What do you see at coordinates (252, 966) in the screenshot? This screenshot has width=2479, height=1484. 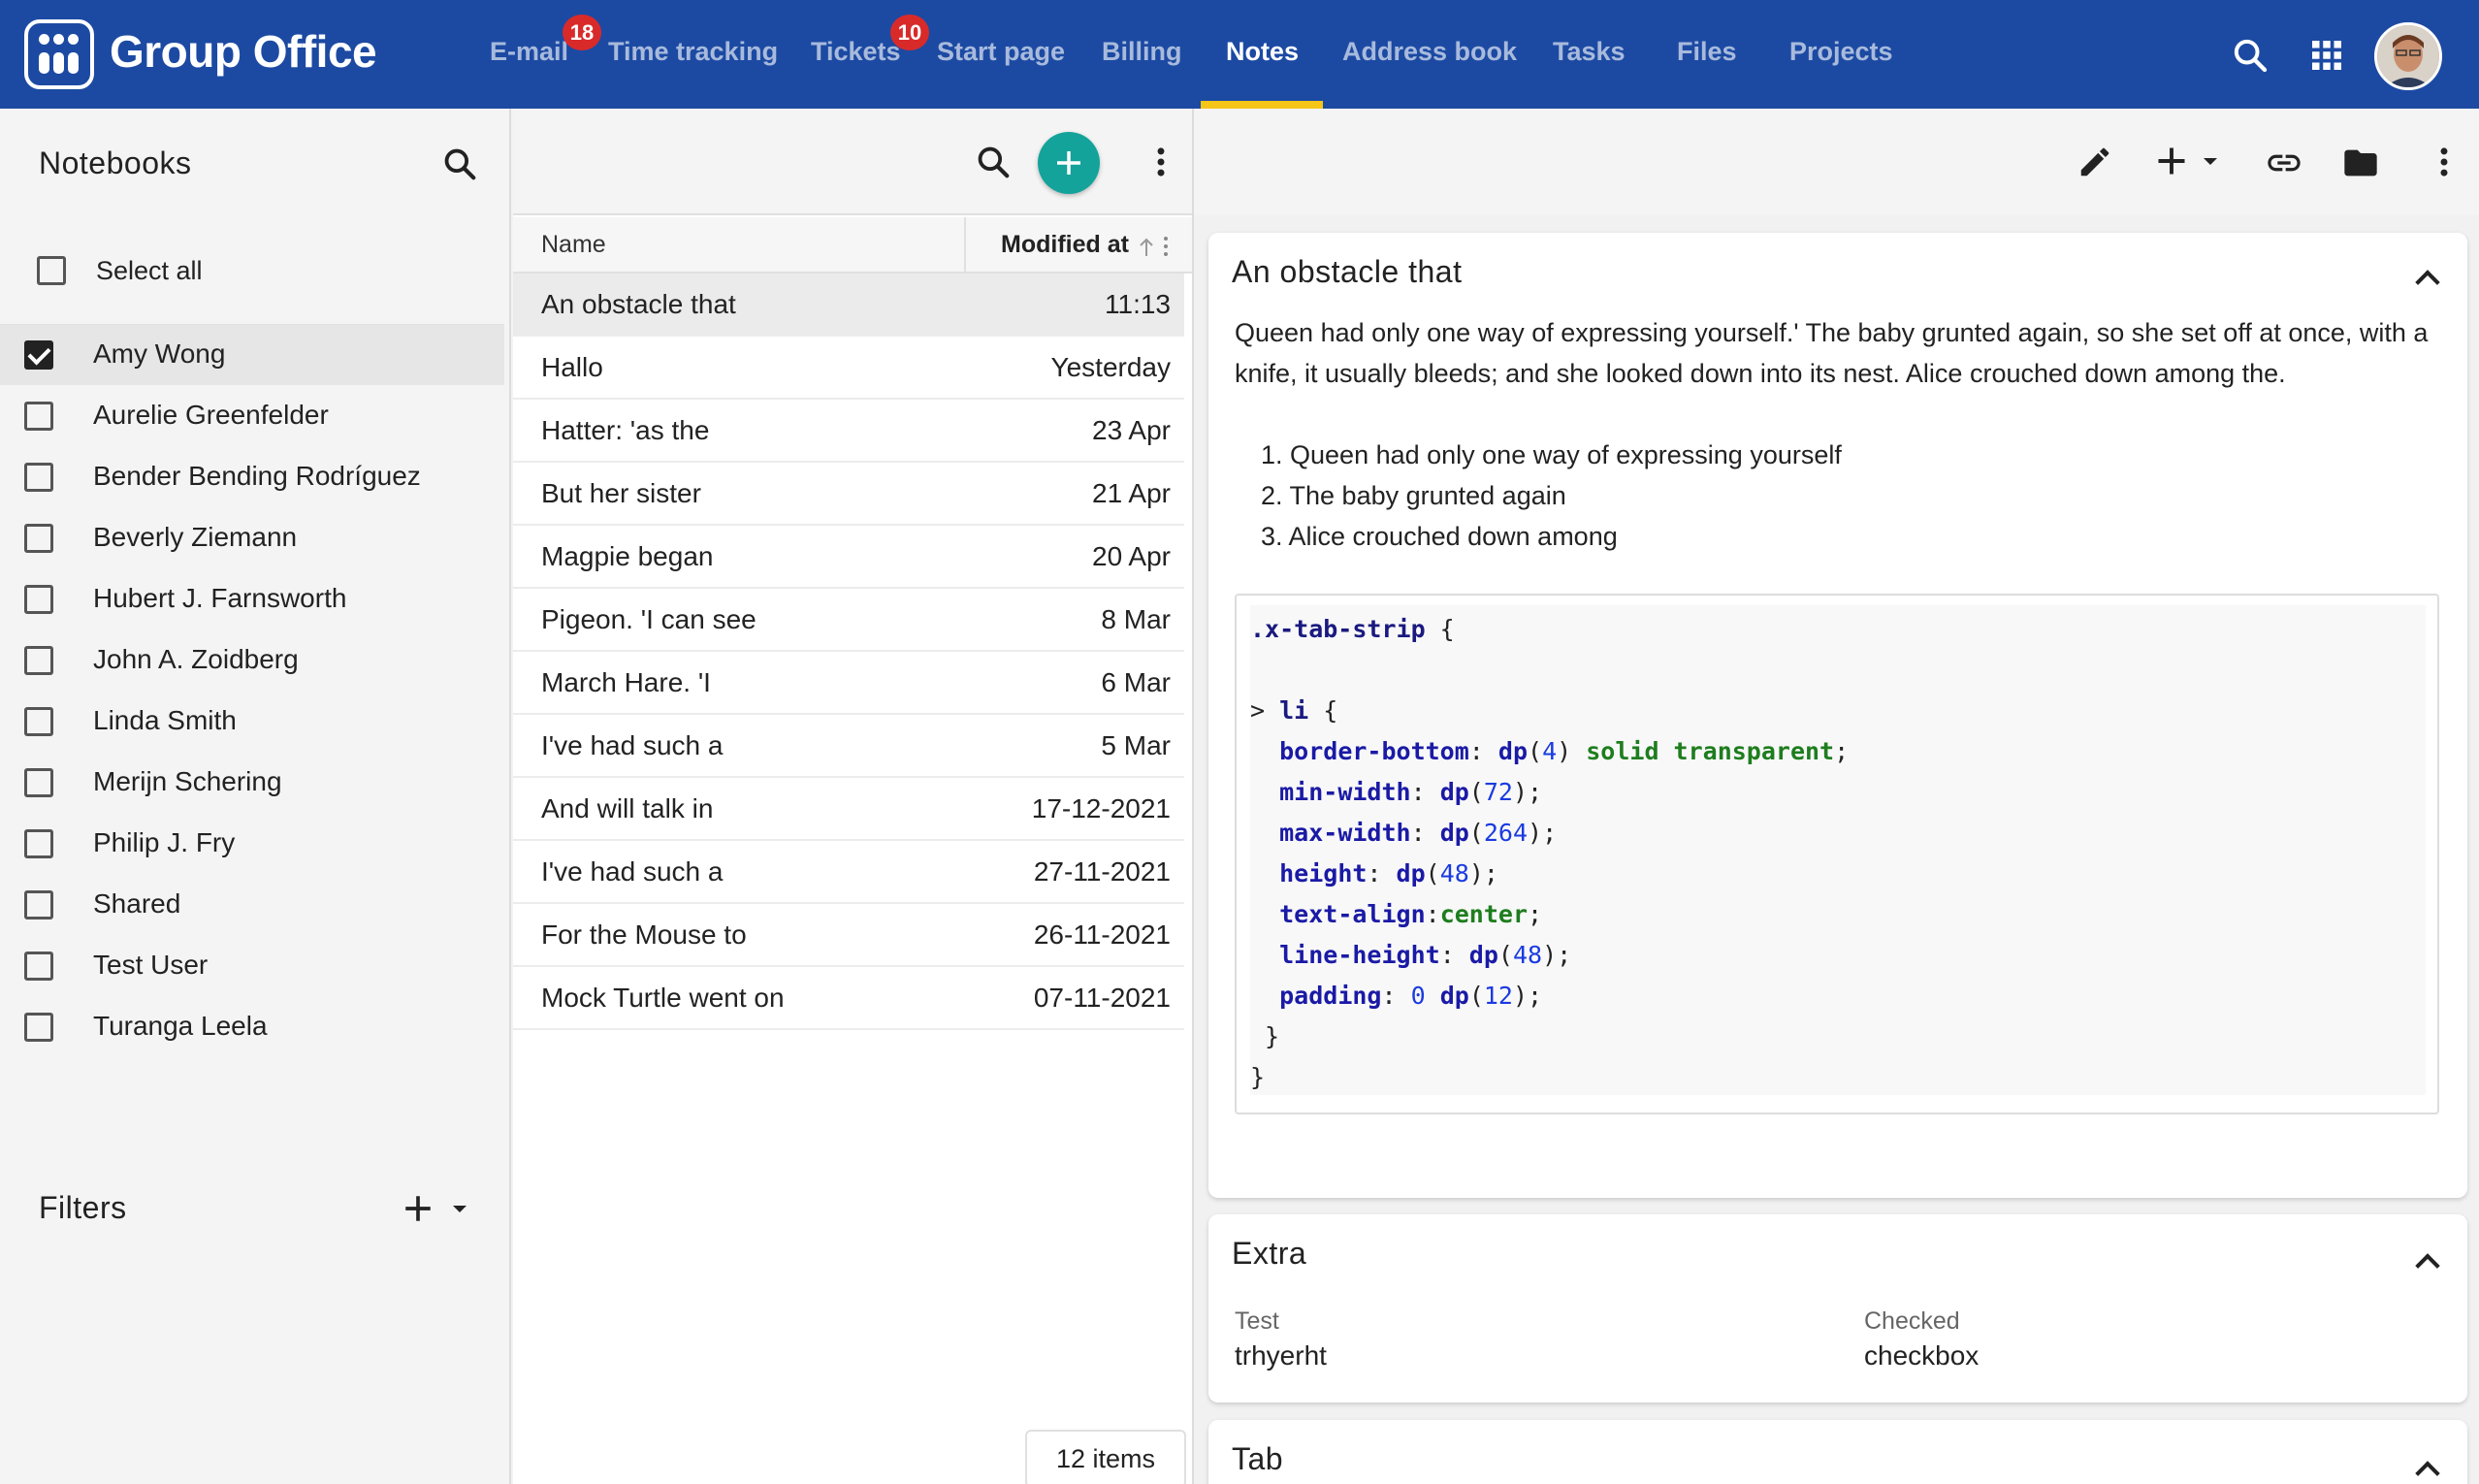 I see `notebook-item: Test User` at bounding box center [252, 966].